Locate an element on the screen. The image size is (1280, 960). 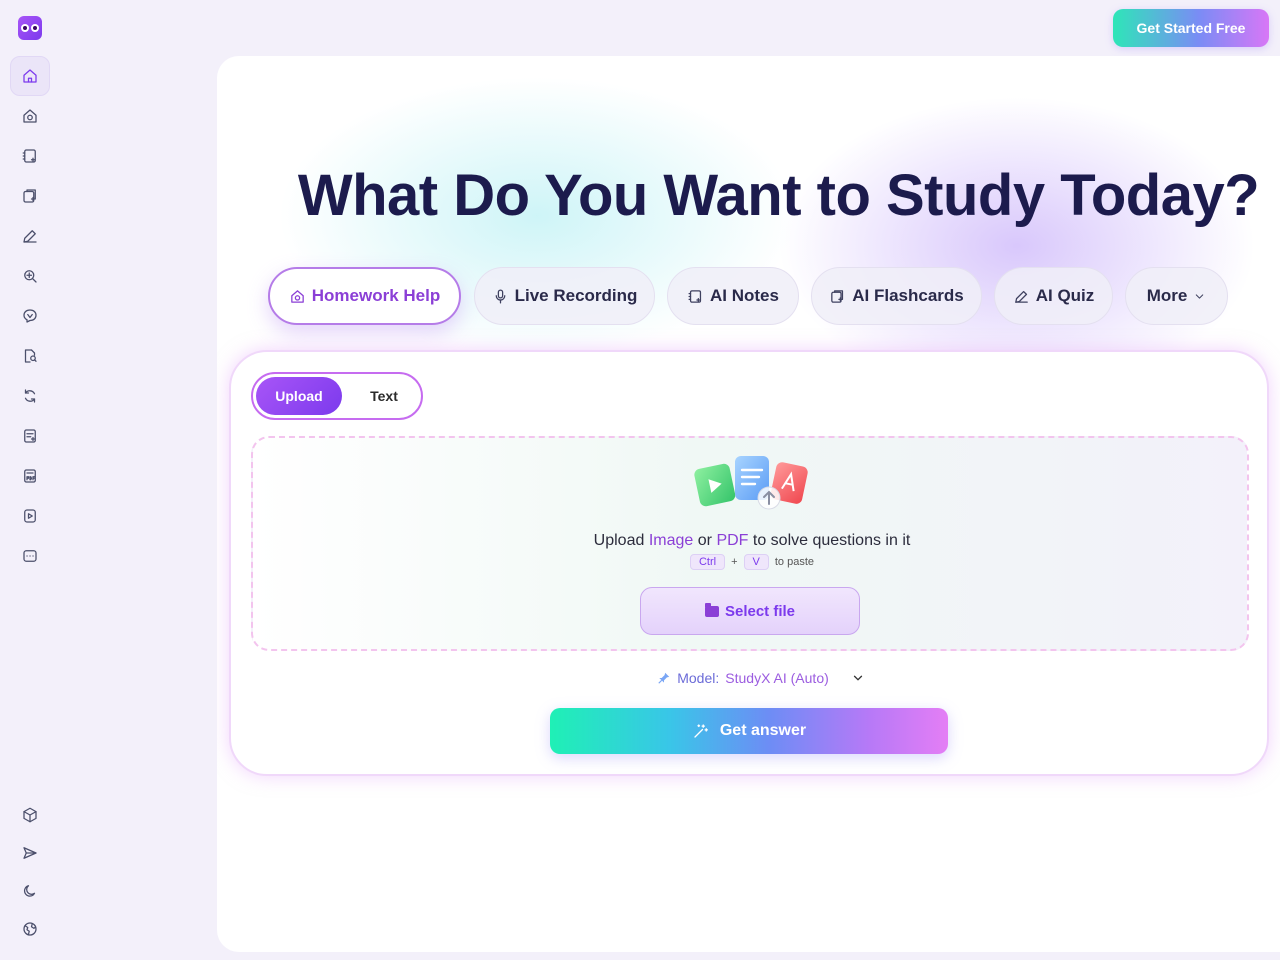
sidebar-item-video is located at coordinates (30, 516).